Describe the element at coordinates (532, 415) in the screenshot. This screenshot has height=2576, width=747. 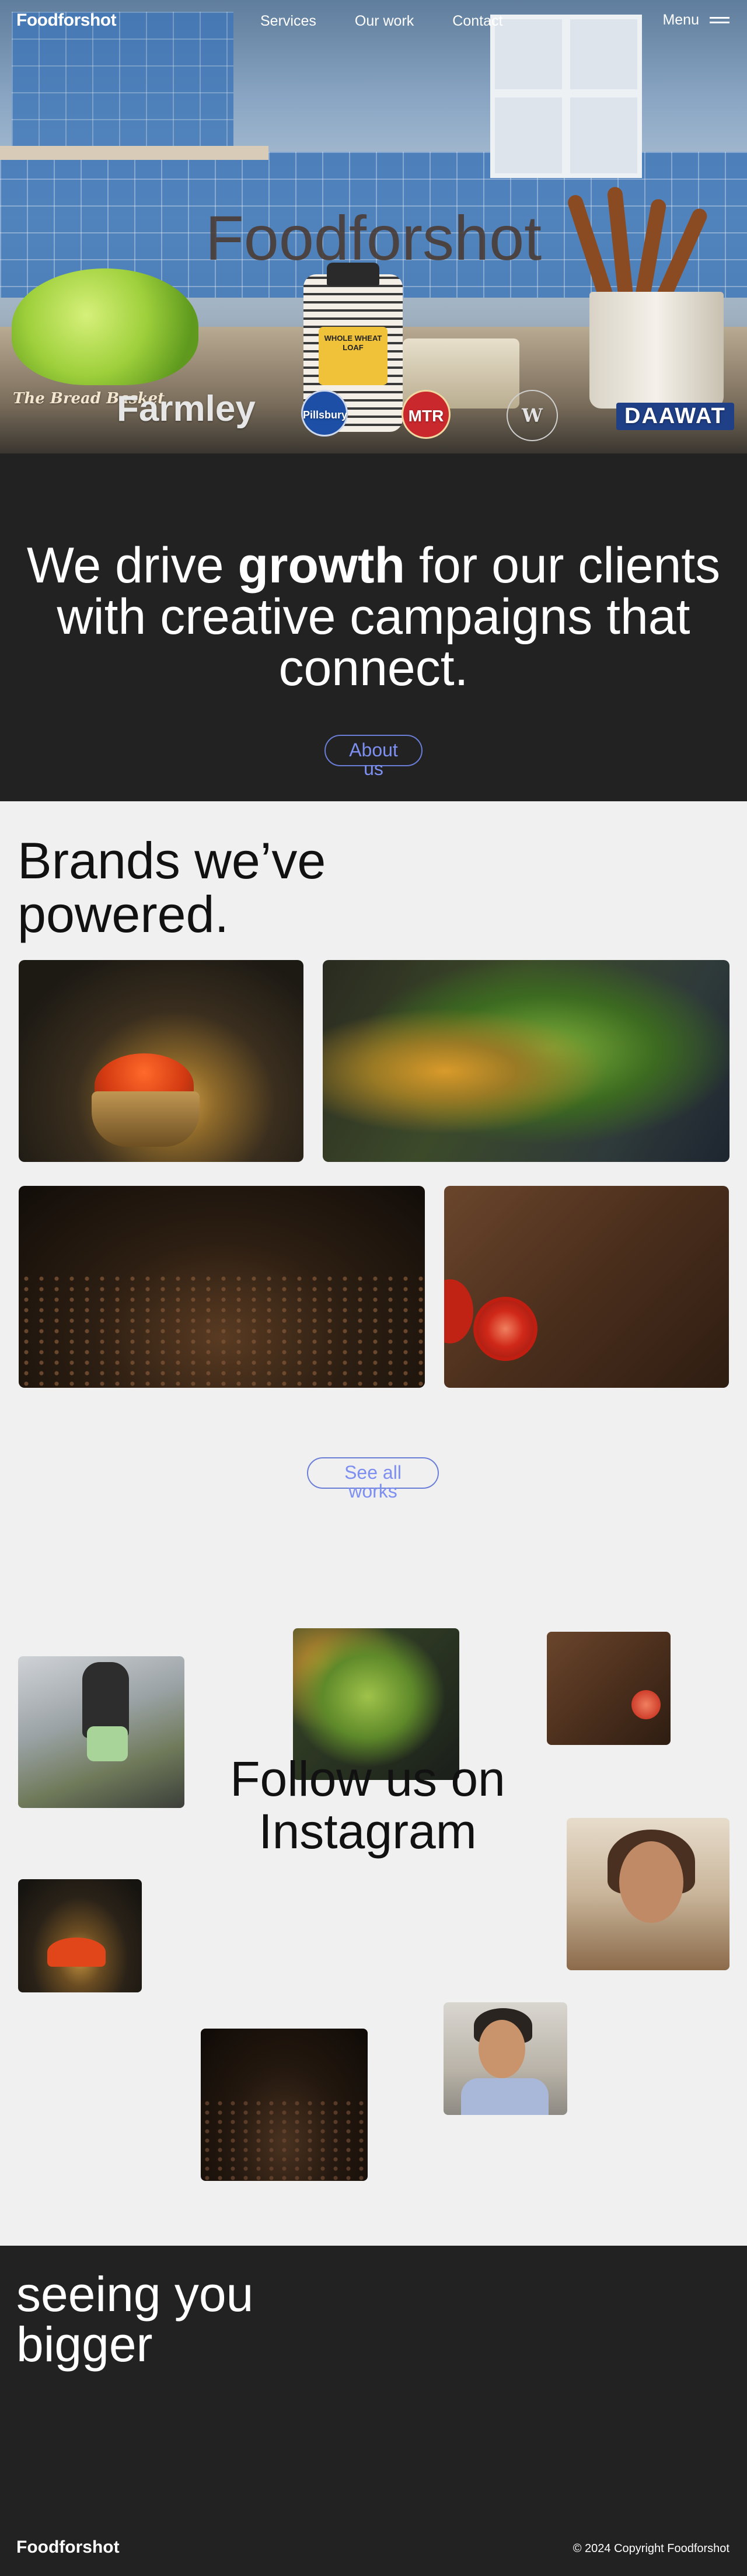
I see `brand-logo-w: W` at that location.